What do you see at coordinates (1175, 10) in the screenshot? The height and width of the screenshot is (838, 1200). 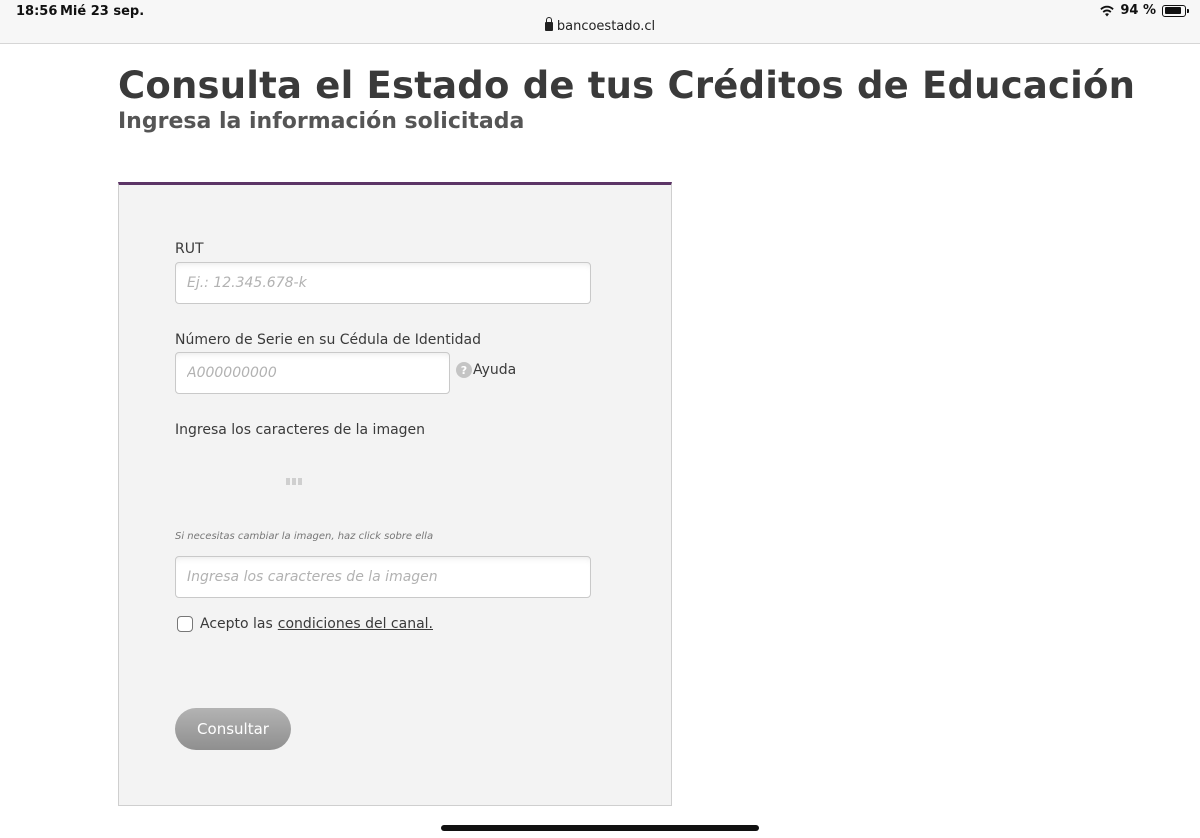 I see `battery-icon` at bounding box center [1175, 10].